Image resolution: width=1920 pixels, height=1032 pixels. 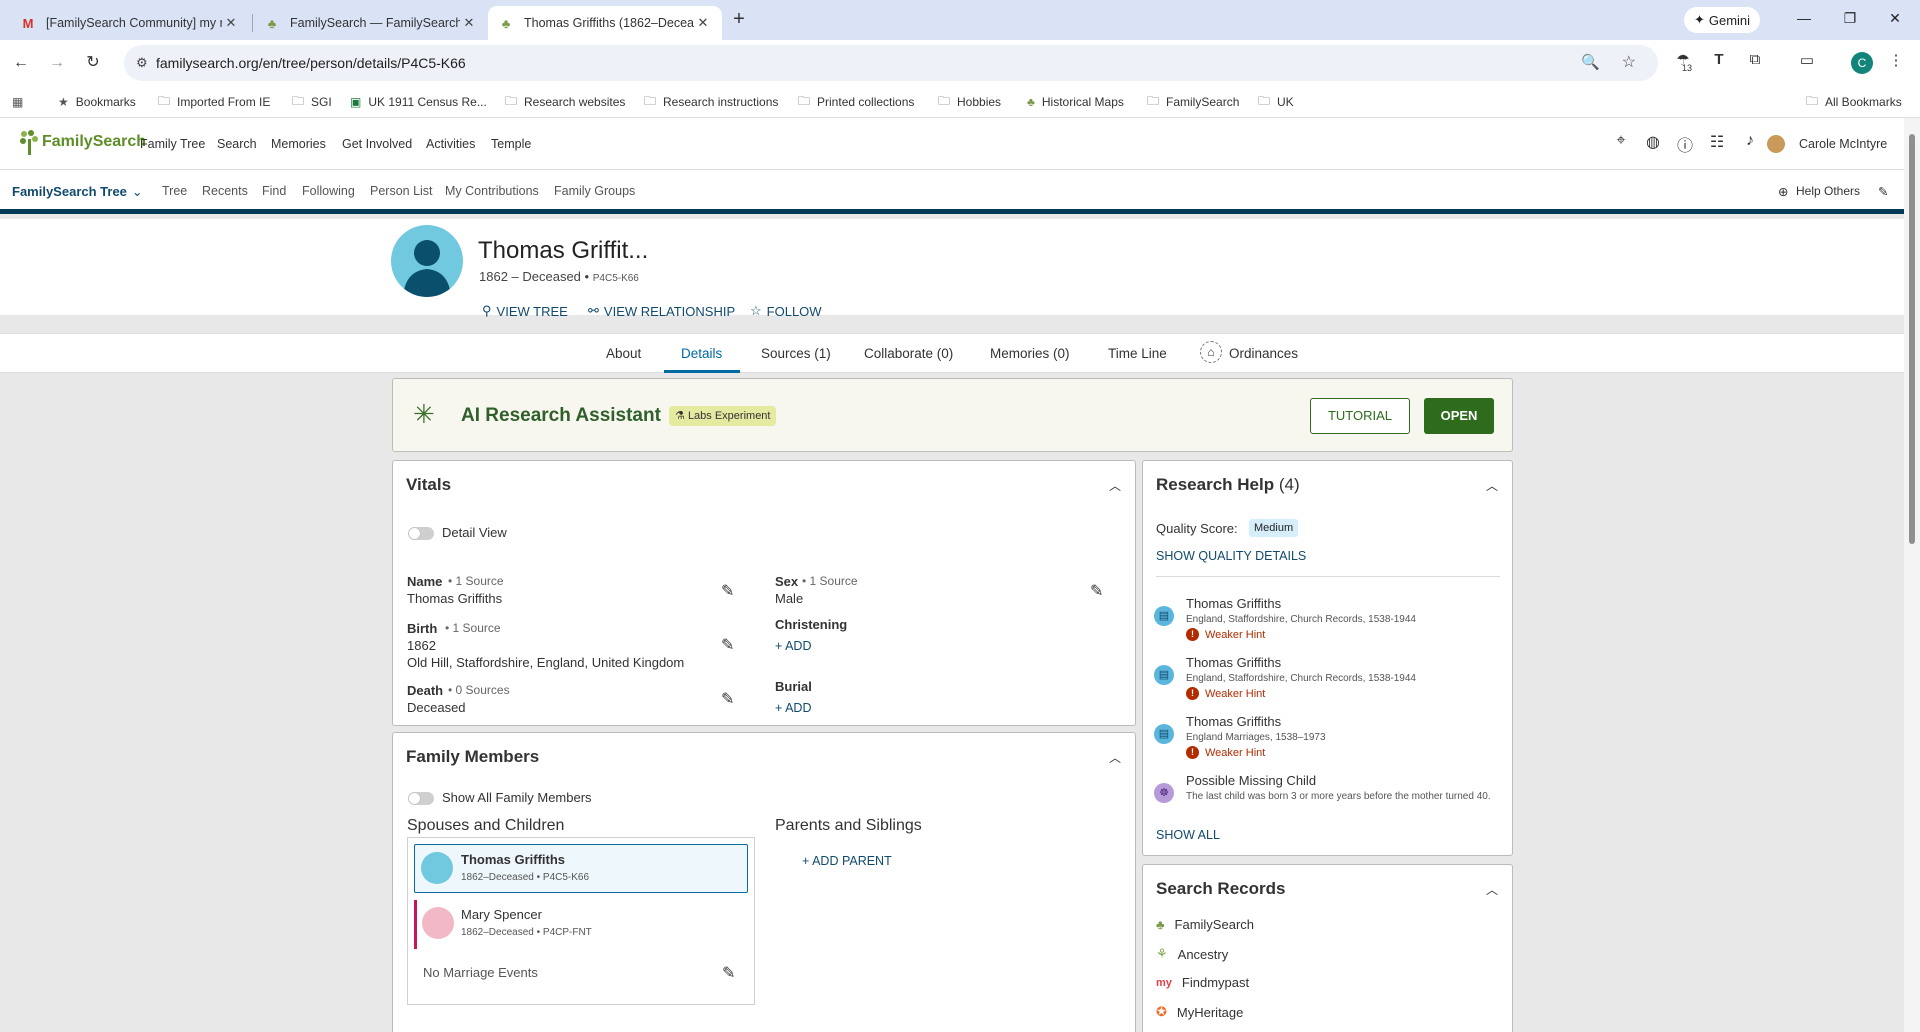 What do you see at coordinates (1590, 62) in the screenshot?
I see `zoom-icon: 🔍` at bounding box center [1590, 62].